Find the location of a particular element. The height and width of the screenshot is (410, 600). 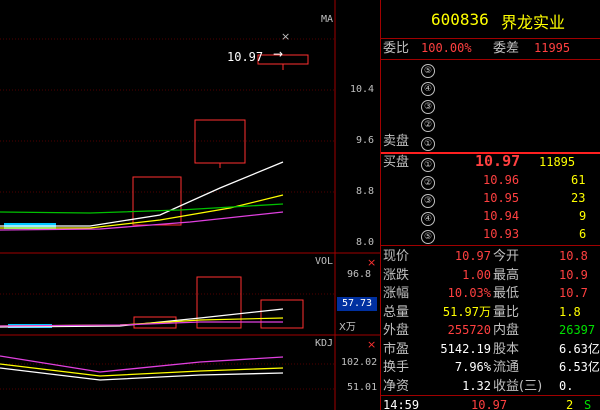

buy-level-index: ⑤ is located at coordinates (428, 237).